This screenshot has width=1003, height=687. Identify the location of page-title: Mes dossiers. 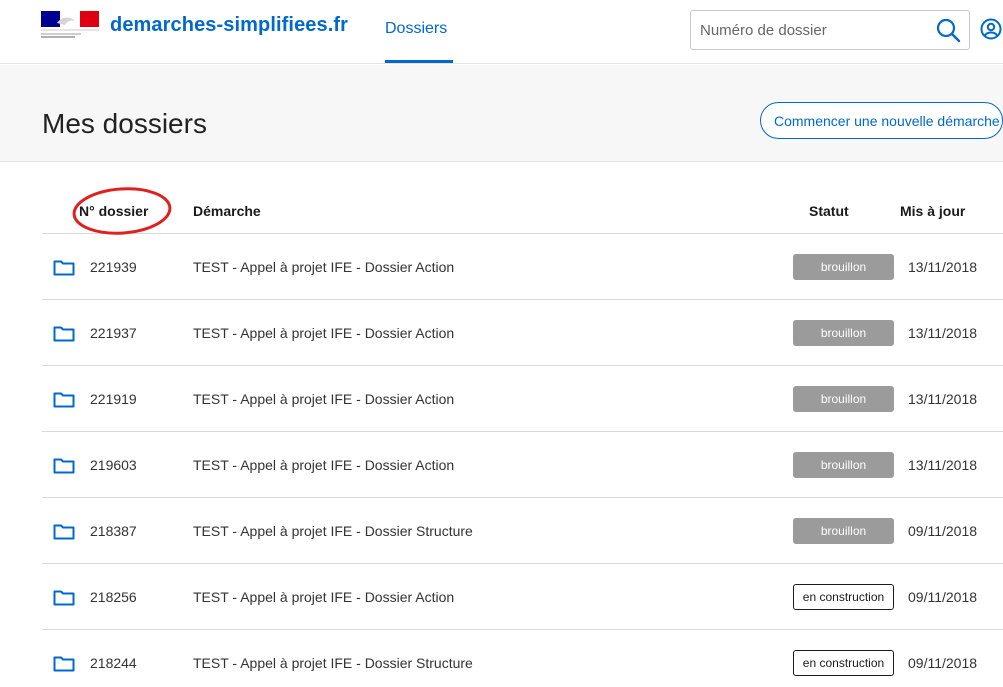
(124, 123).